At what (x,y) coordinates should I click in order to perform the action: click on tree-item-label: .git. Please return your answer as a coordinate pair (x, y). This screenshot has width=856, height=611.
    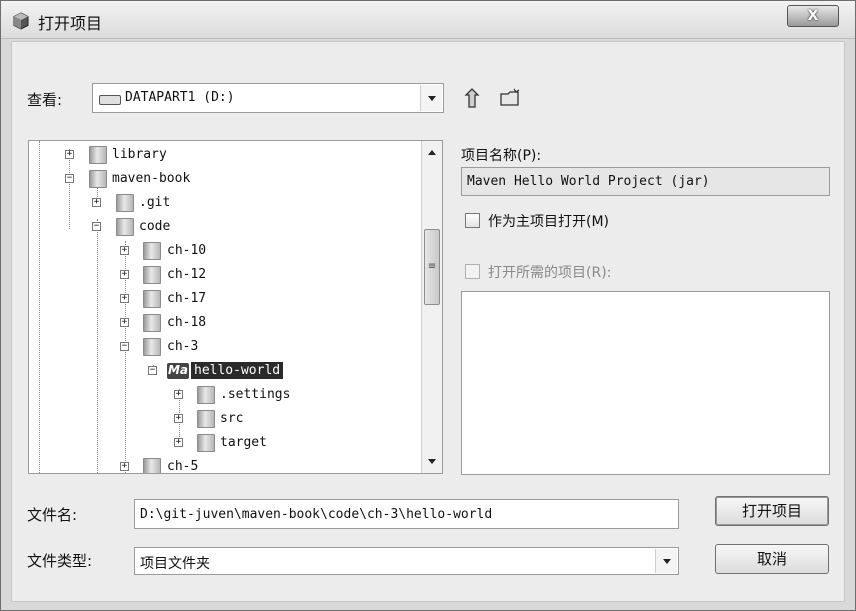
    Looking at the image, I should click on (155, 202).